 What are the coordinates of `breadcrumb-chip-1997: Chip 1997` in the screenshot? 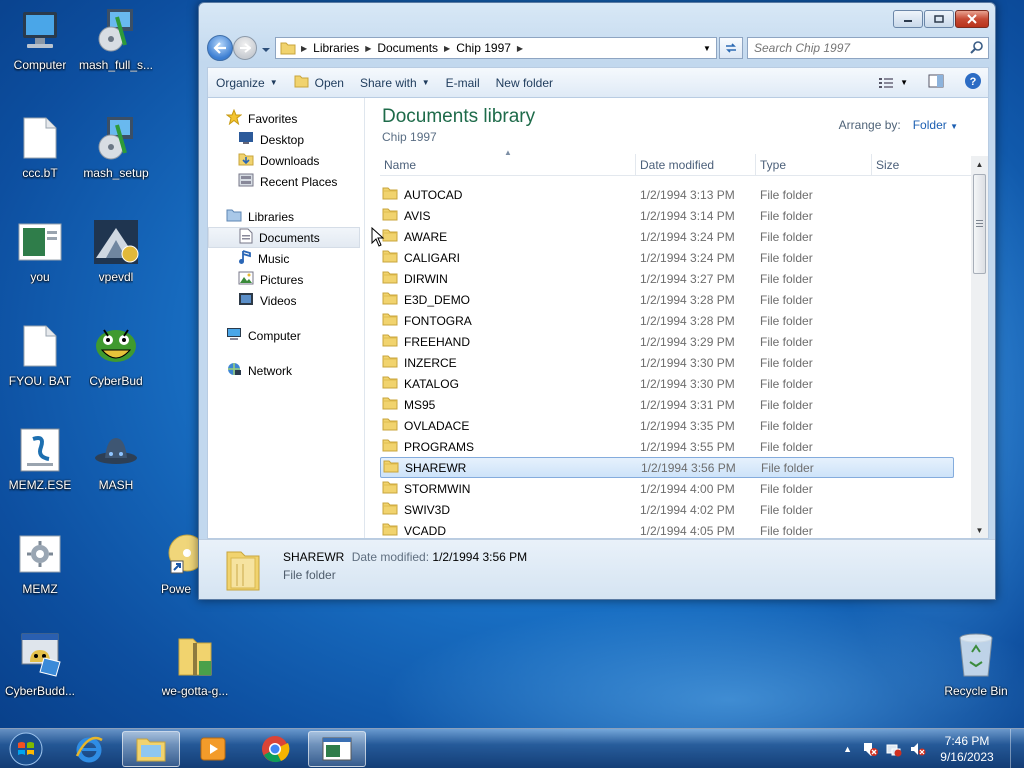 It's located at (483, 48).